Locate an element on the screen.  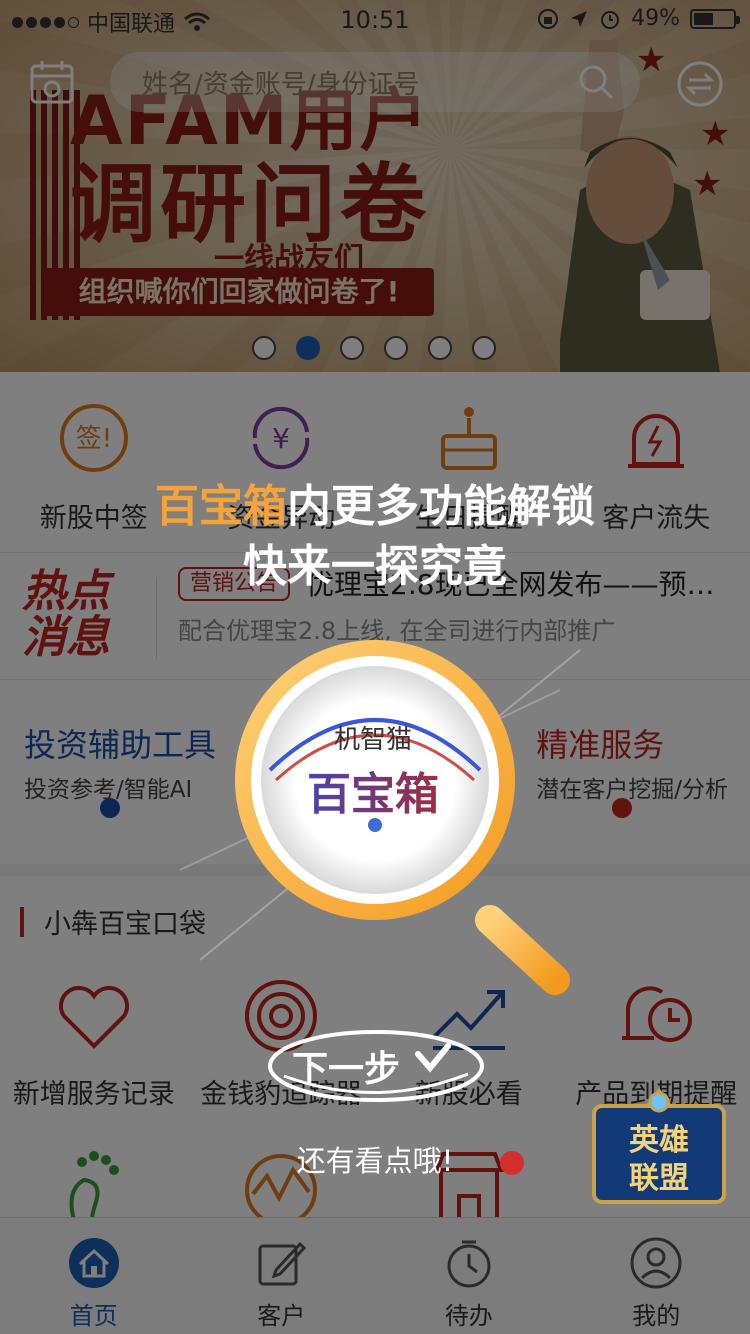
badge-line1: 英雄 is located at coordinates (659, 1140).